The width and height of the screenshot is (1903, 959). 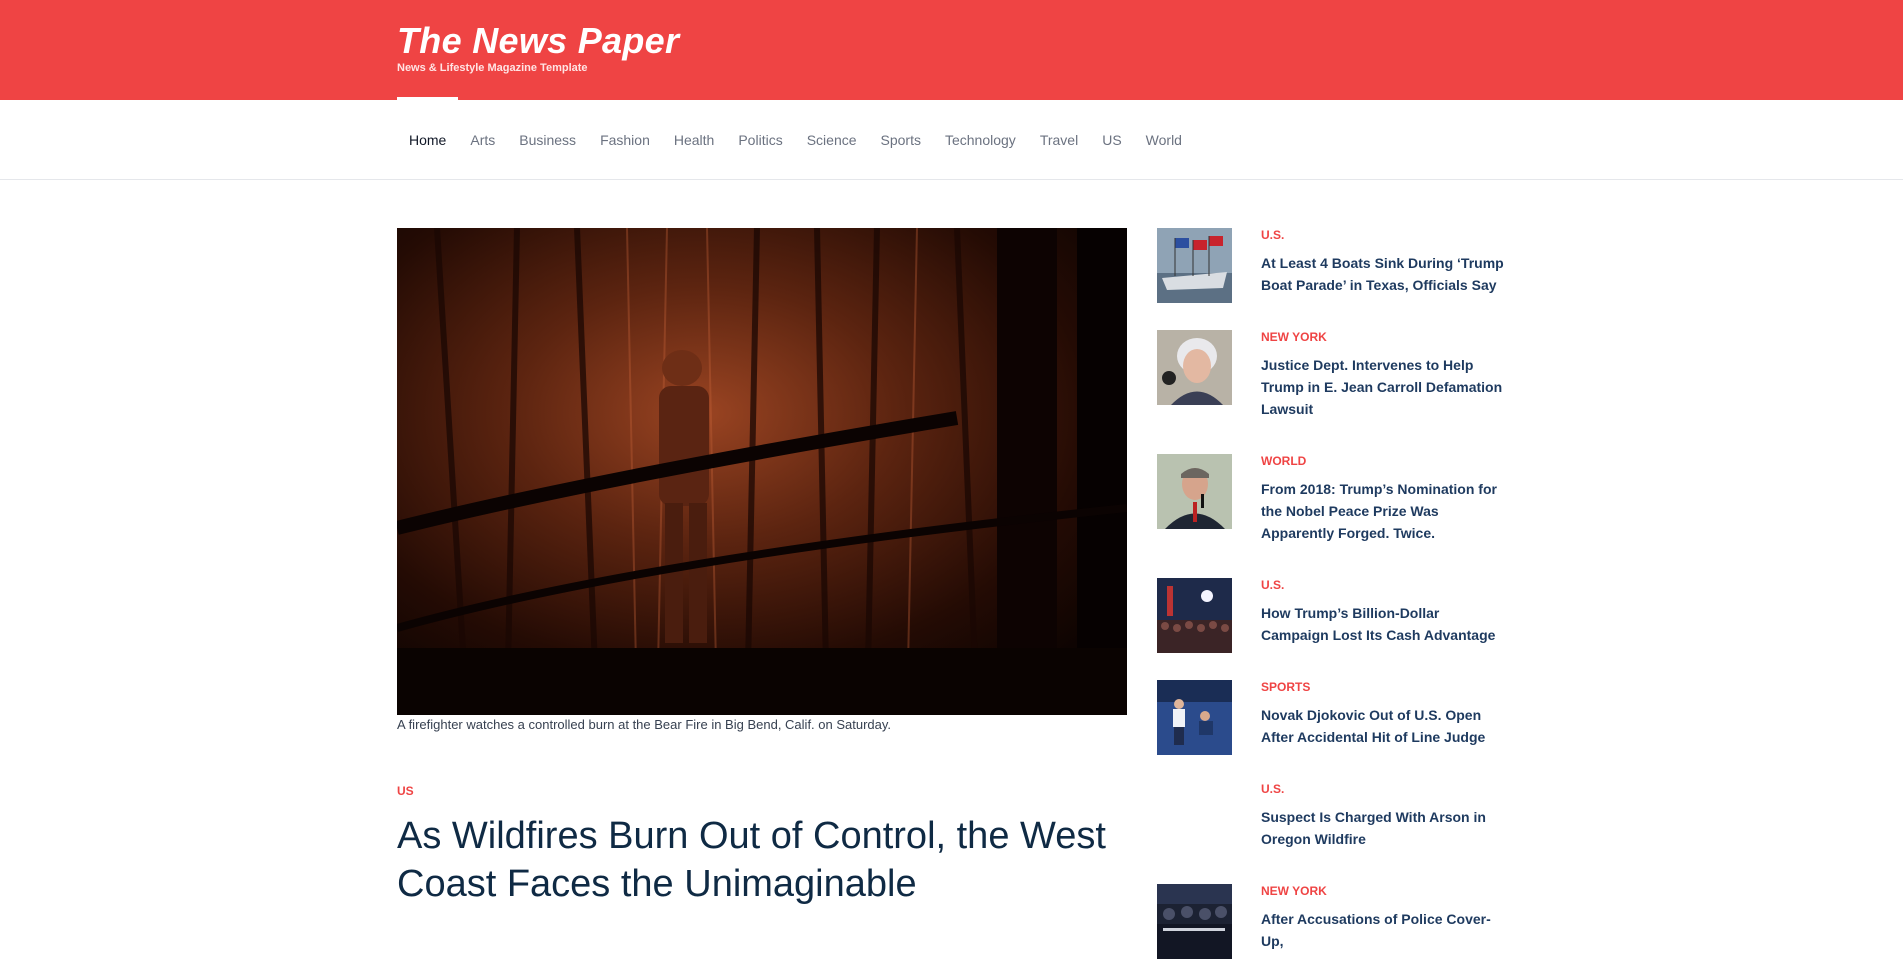 What do you see at coordinates (492, 68) in the screenshot?
I see `site-subtitle: News & Lifestyle Magazine Template` at bounding box center [492, 68].